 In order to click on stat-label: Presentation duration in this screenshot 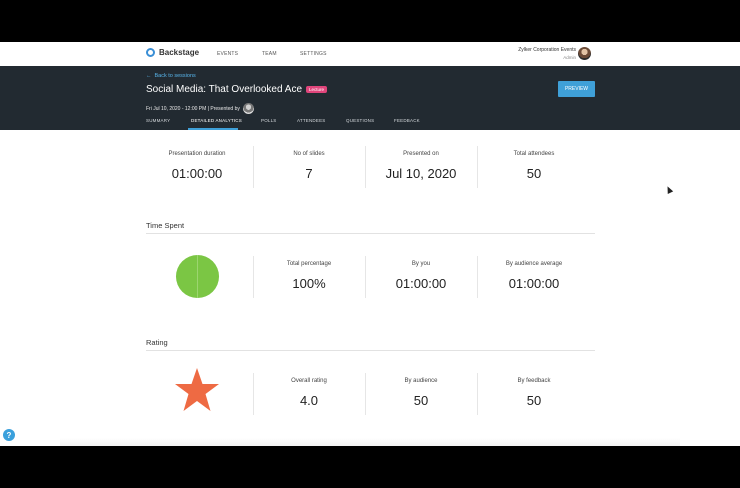, I will do `click(197, 154)`.